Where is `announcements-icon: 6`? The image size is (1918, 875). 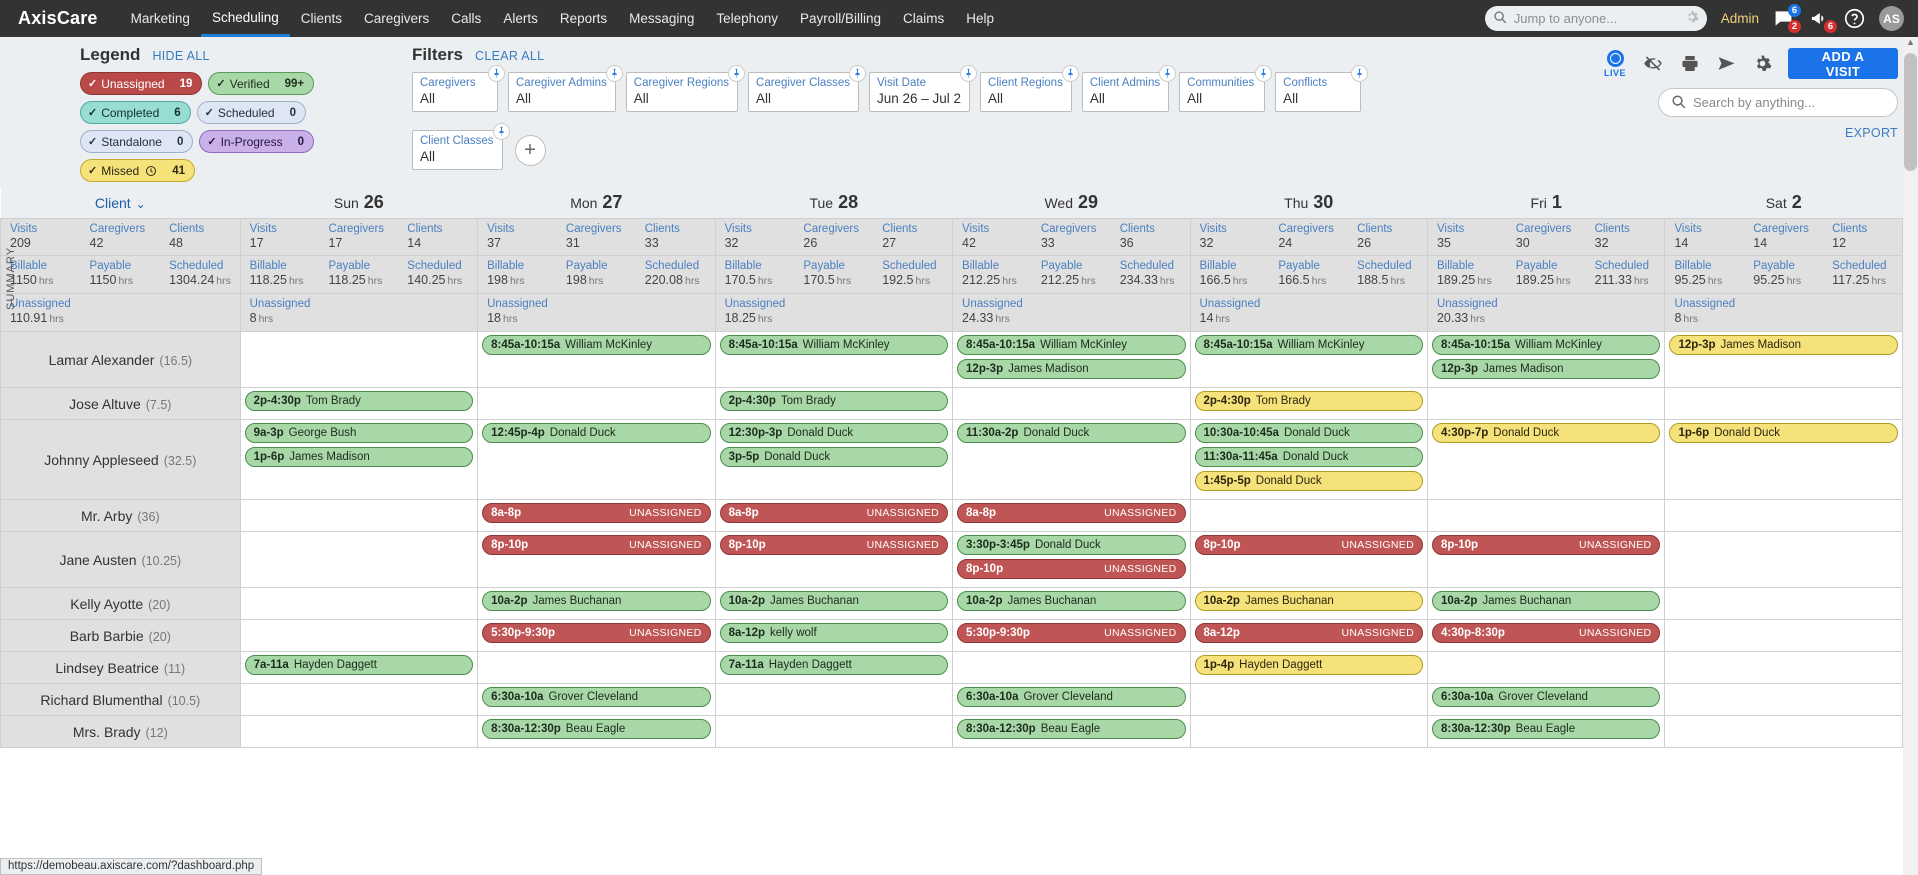
announcements-icon: 6 is located at coordinates (1822, 21).